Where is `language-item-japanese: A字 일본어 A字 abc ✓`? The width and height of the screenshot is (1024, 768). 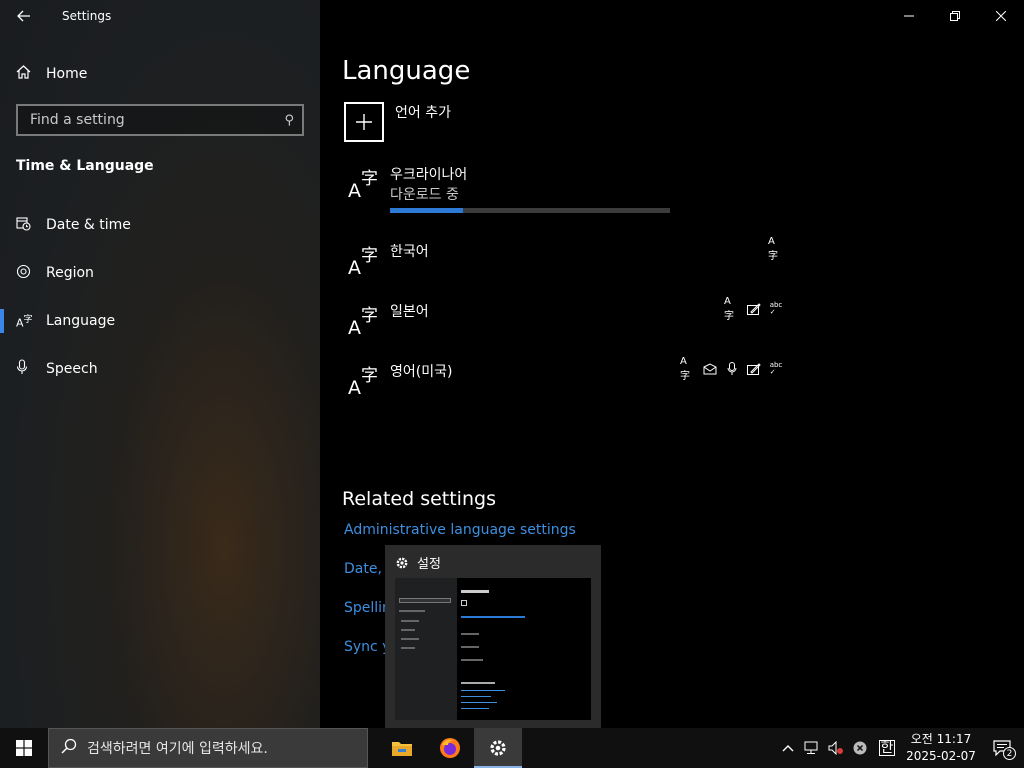
language-item-japanese: A字 일본어 A字 abc ✓ is located at coordinates (564, 328).